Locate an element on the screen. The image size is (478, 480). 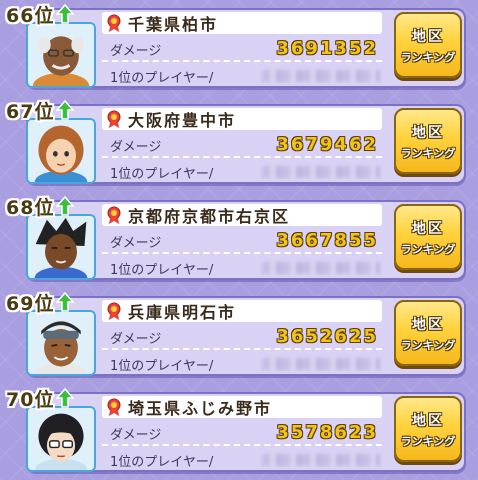
rank-text: 70位 is located at coordinates (30, 399).